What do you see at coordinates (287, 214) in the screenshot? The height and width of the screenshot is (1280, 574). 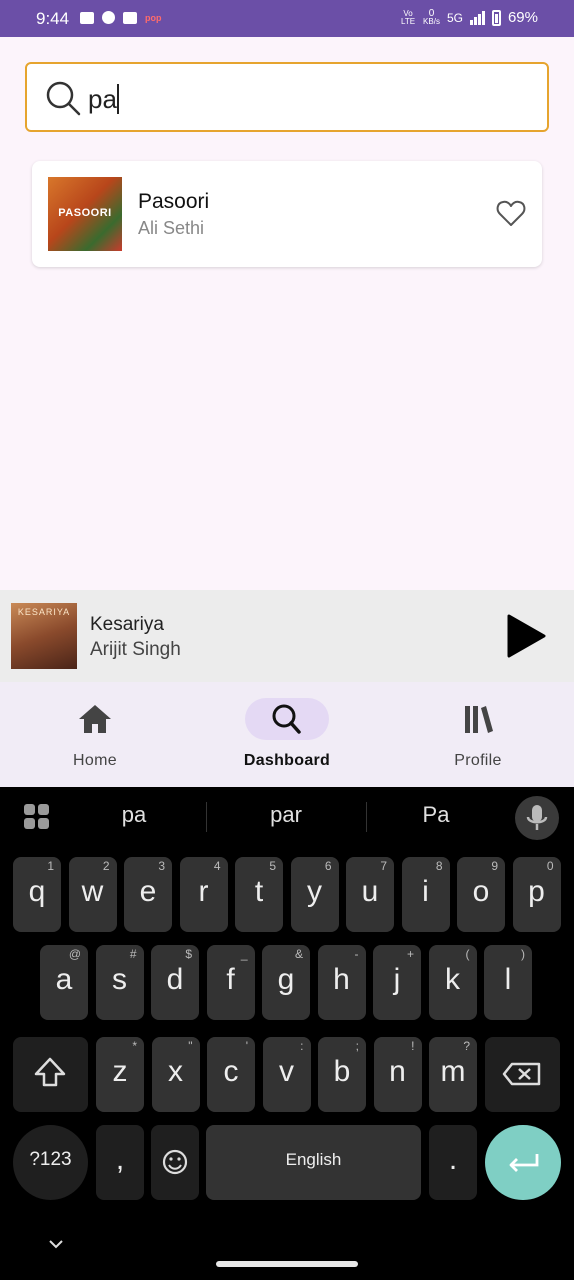 I see `song-result-card: PASOORI Pasoori Ali Sethi` at bounding box center [287, 214].